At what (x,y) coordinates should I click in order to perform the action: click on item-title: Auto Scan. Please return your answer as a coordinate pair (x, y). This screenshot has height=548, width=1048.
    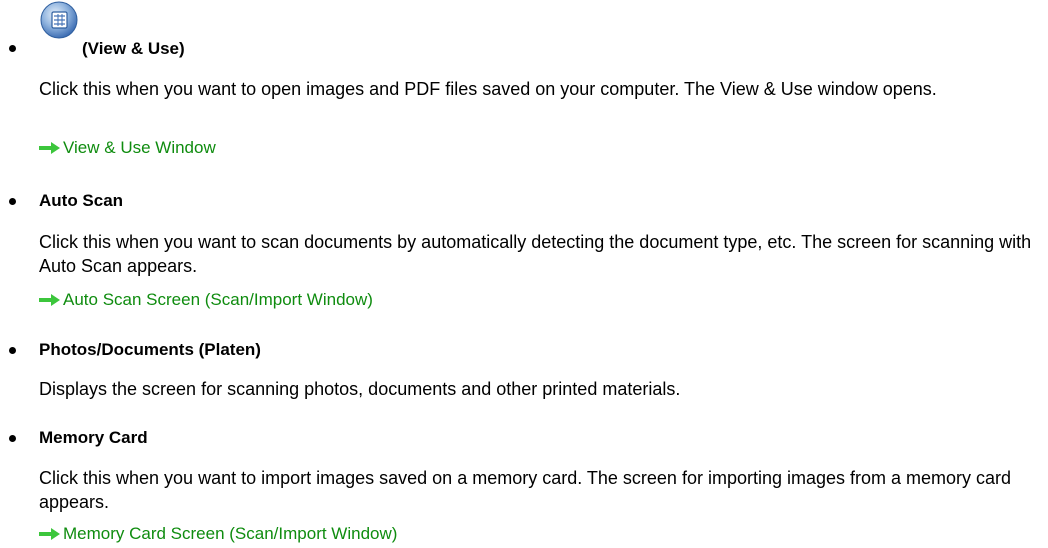
    Looking at the image, I should click on (81, 200).